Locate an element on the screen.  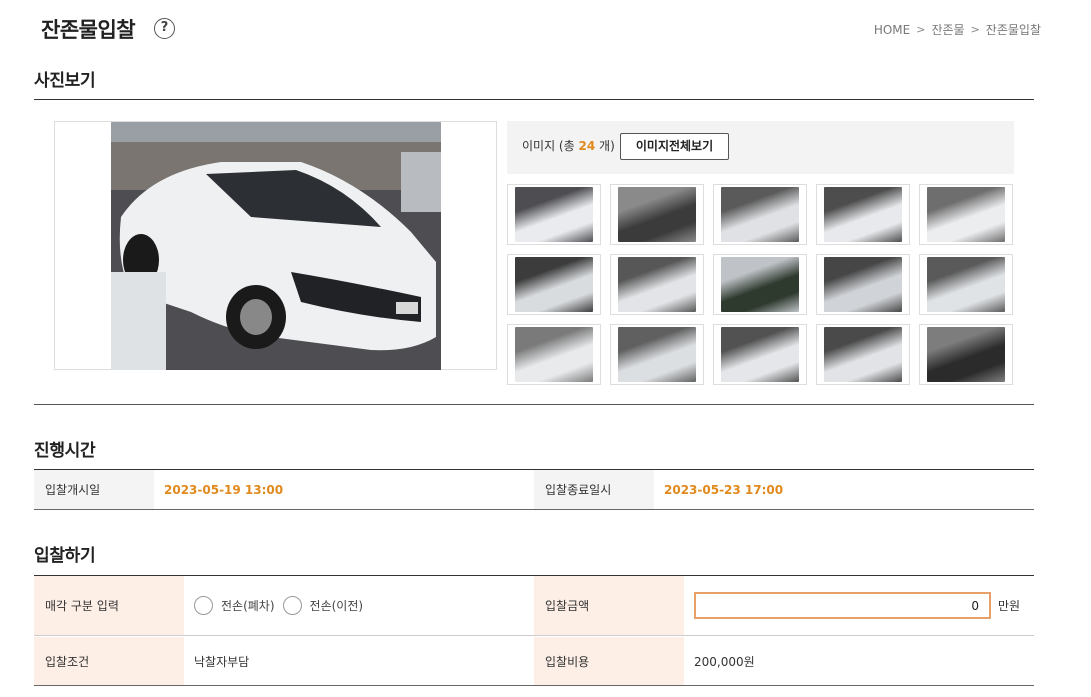
condition-label: 입찰조건 is located at coordinates (109, 661).